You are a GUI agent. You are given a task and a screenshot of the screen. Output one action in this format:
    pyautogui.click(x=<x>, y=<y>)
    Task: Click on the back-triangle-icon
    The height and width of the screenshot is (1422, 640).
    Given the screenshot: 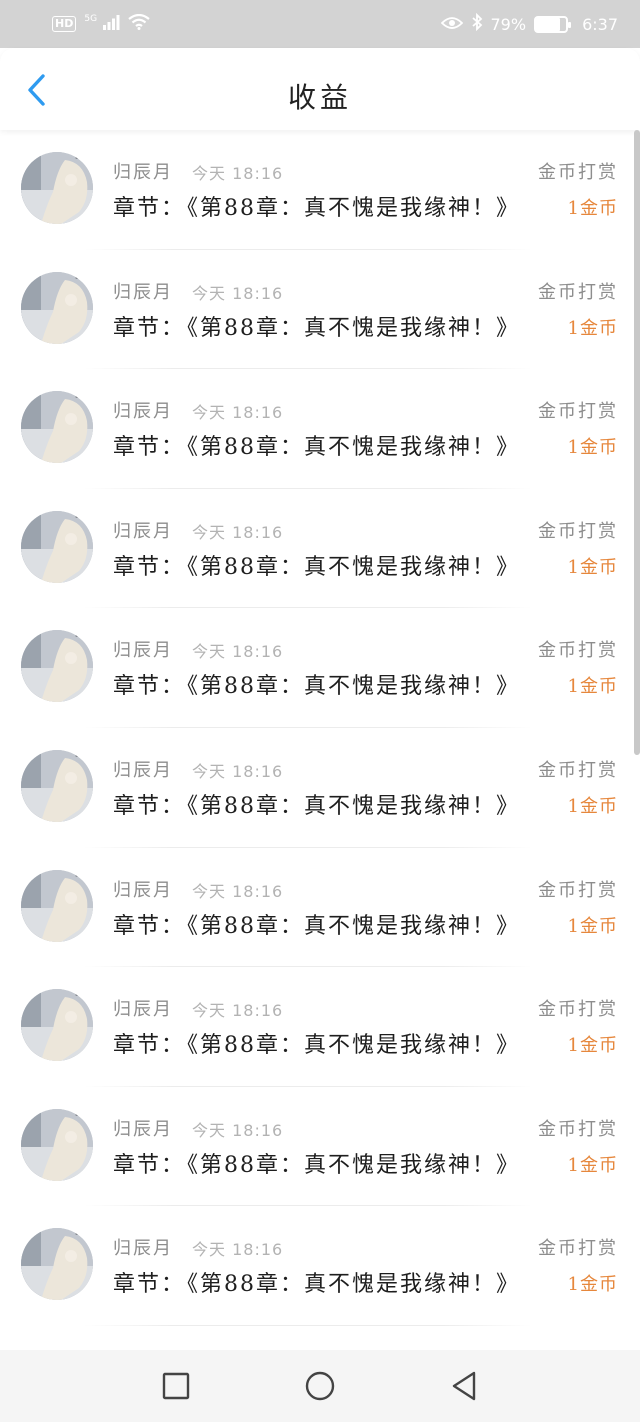 What is the action you would take?
    pyautogui.click(x=464, y=1386)
    